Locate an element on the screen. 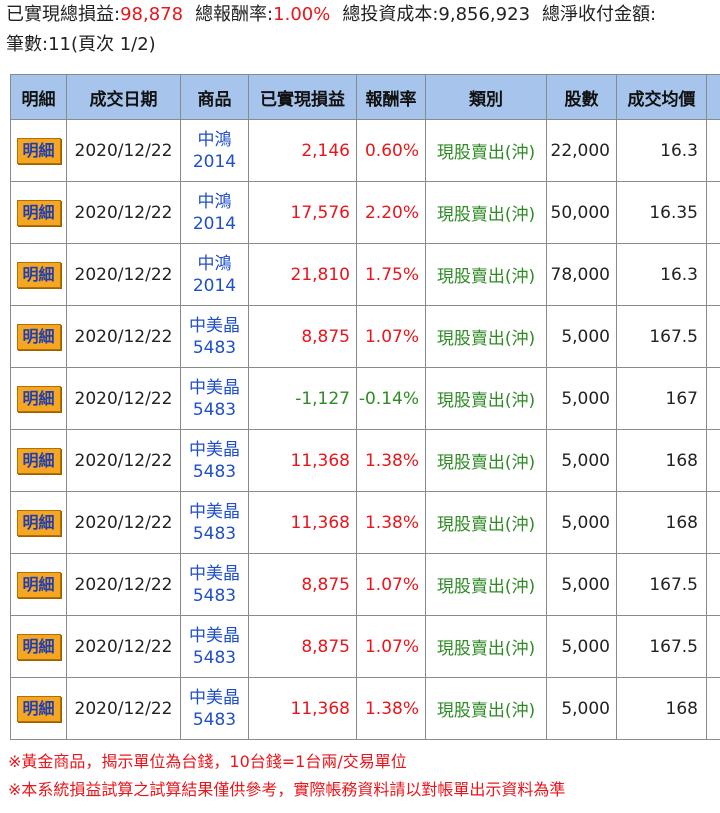 This screenshot has width=720, height=813. avg-price: 167.5 is located at coordinates (661, 584).